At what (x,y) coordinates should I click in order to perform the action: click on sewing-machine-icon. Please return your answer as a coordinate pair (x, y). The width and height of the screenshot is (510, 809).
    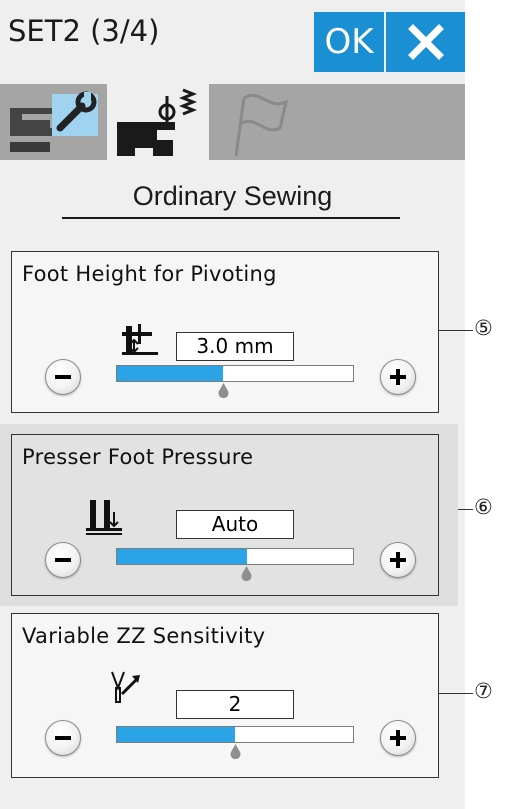
    Looking at the image, I should click on (157, 122).